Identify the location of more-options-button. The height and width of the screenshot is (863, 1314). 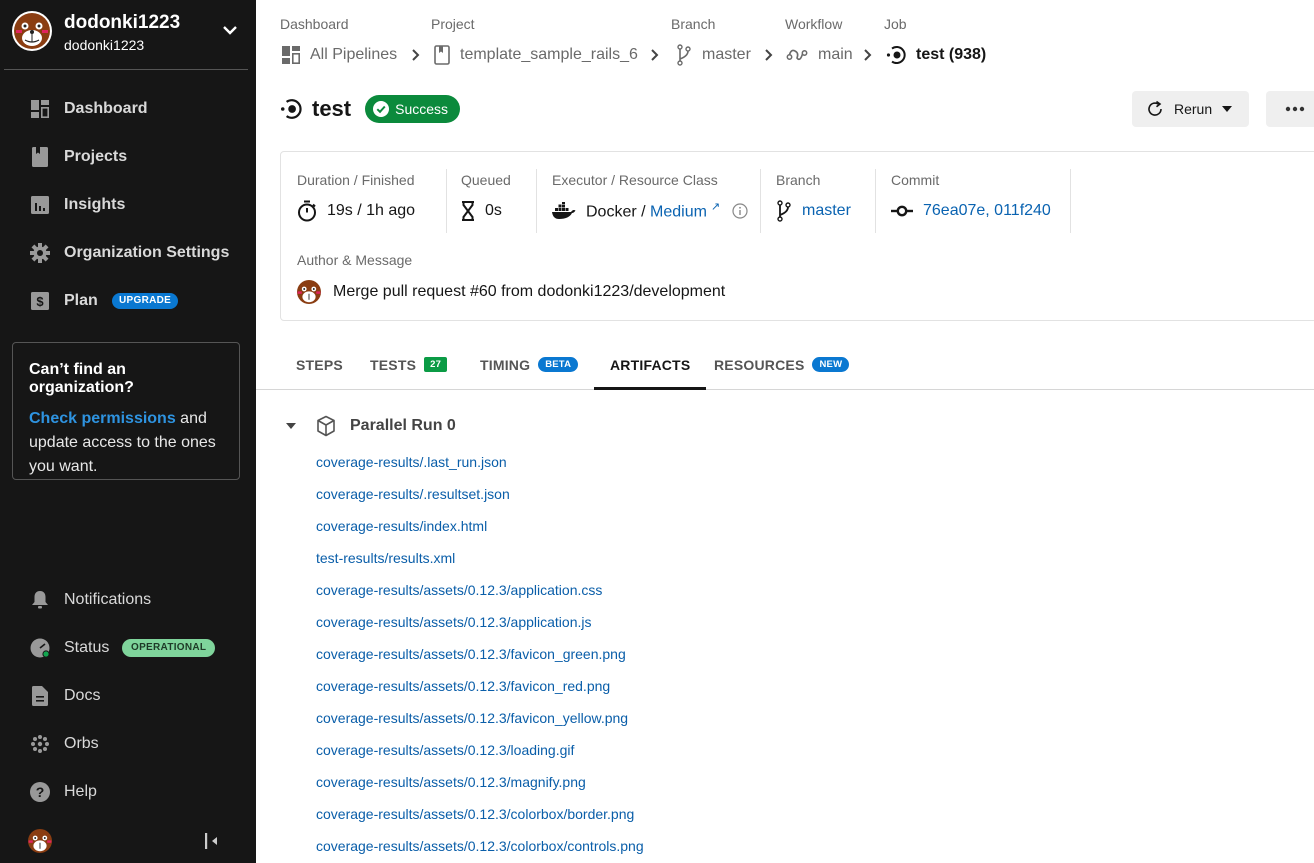
(1290, 109).